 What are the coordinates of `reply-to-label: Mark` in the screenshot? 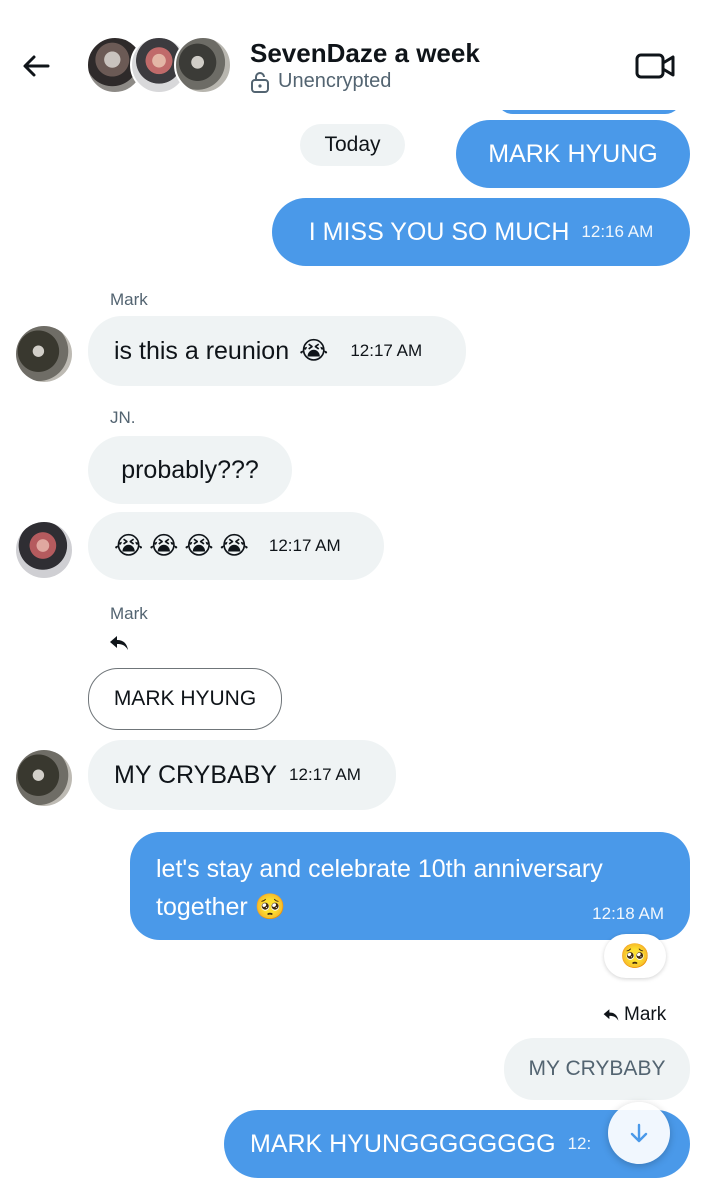 It's located at (634, 1015).